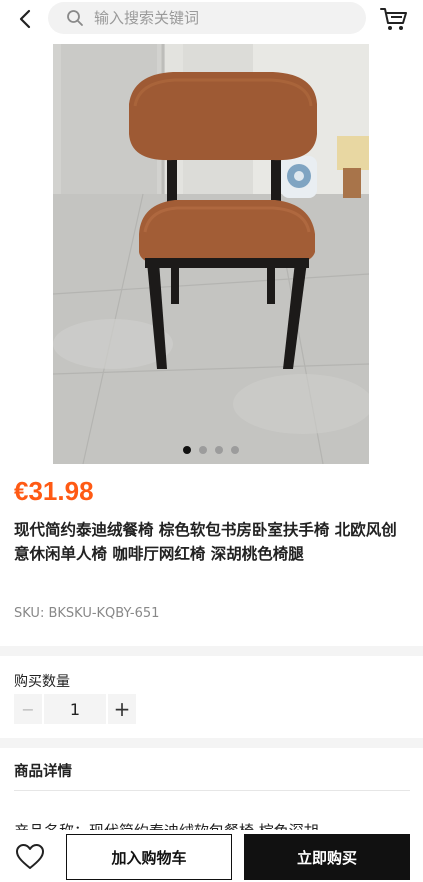  I want to click on product-price: €31.98, so click(54, 491).